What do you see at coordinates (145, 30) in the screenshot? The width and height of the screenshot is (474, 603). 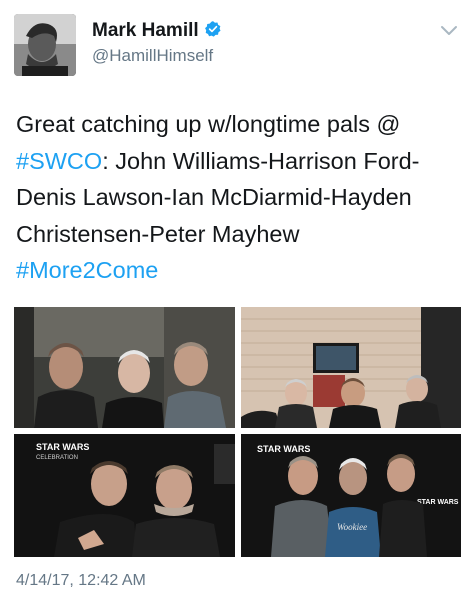 I see `display-name: Mark Hamill` at bounding box center [145, 30].